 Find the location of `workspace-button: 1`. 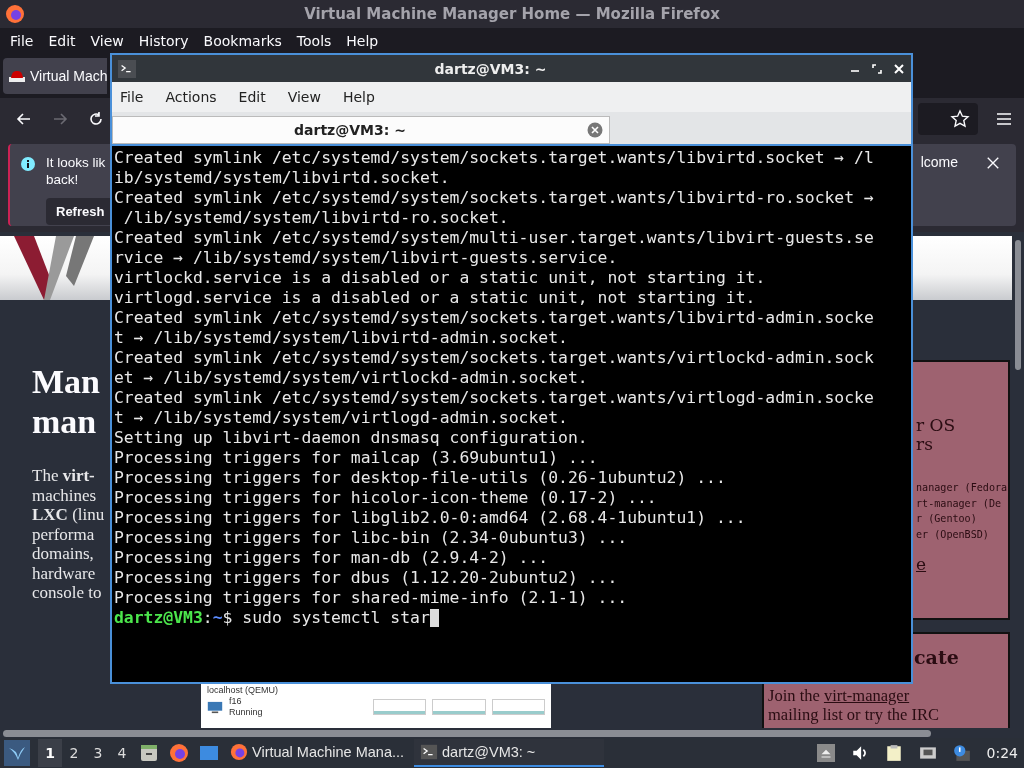

workspace-button: 1 is located at coordinates (50, 753).